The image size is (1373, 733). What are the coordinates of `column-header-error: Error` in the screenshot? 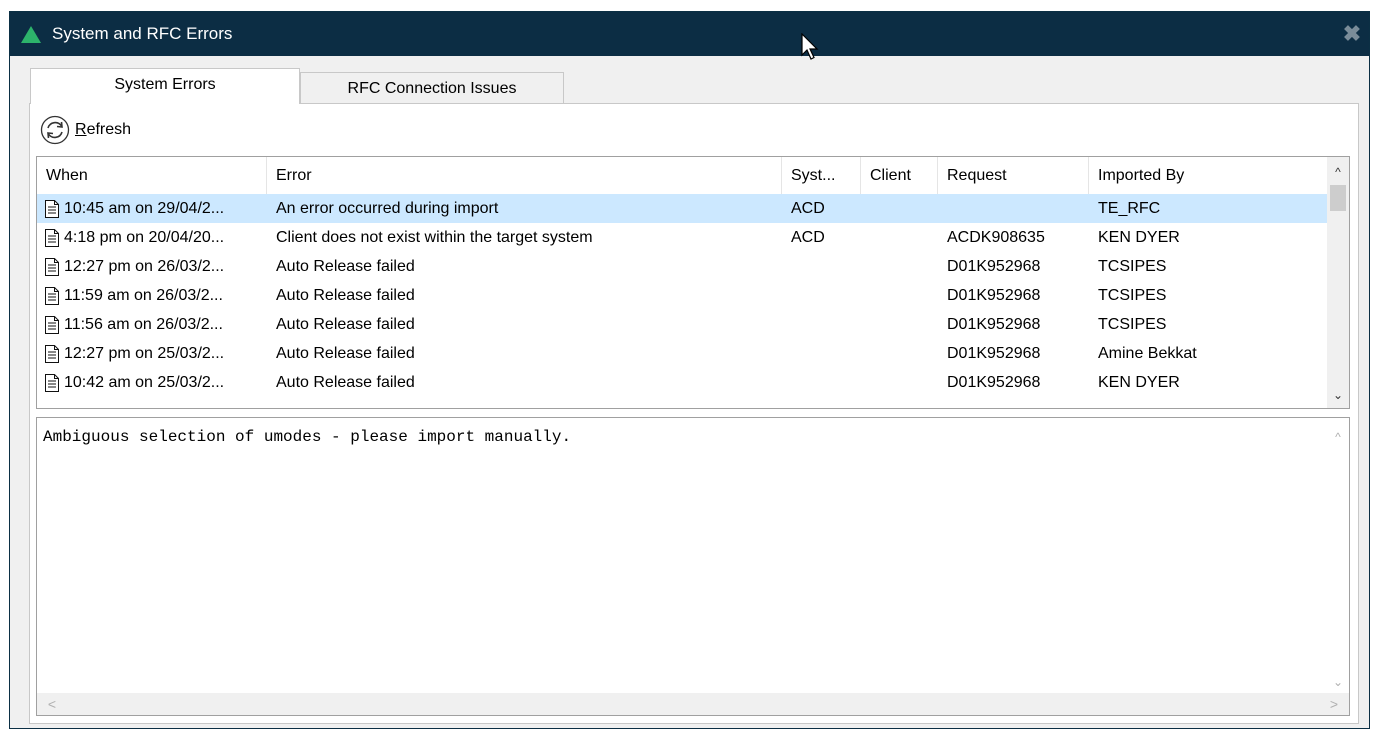 It's located at (524, 175).